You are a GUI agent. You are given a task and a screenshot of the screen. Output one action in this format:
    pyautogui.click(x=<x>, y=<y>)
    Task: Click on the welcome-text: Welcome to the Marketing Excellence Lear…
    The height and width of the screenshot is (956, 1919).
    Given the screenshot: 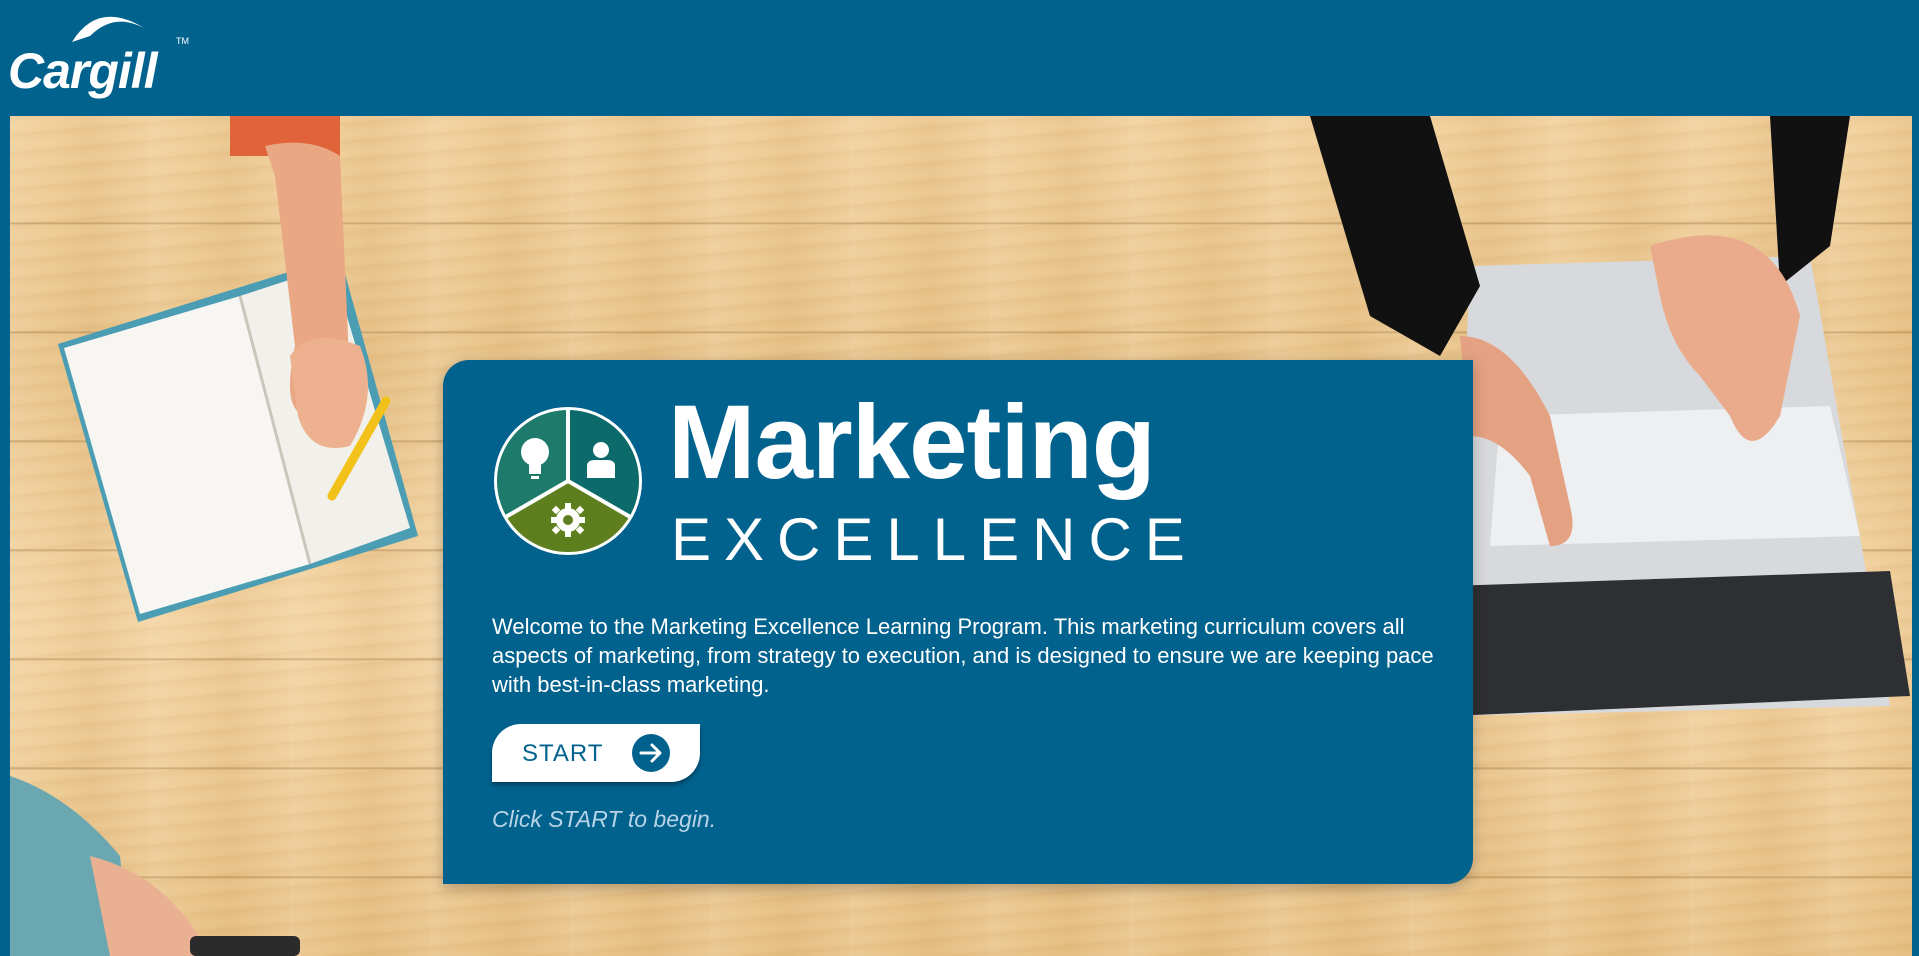 What is the action you would take?
    pyautogui.click(x=963, y=655)
    